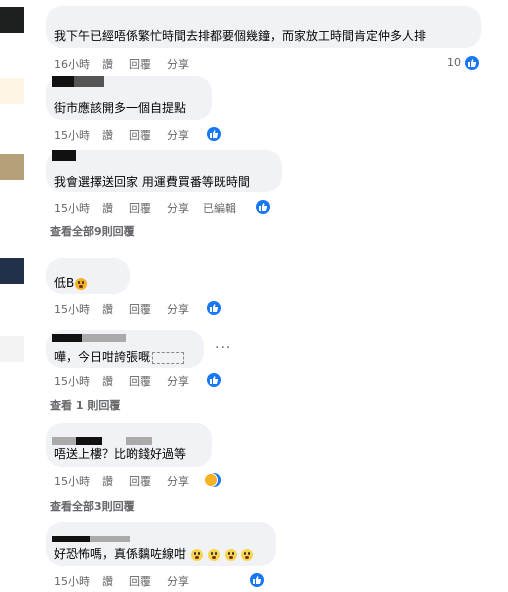 The image size is (508, 592). Describe the element at coordinates (72, 64) in the screenshot. I see `comment-time: 16小時` at that location.